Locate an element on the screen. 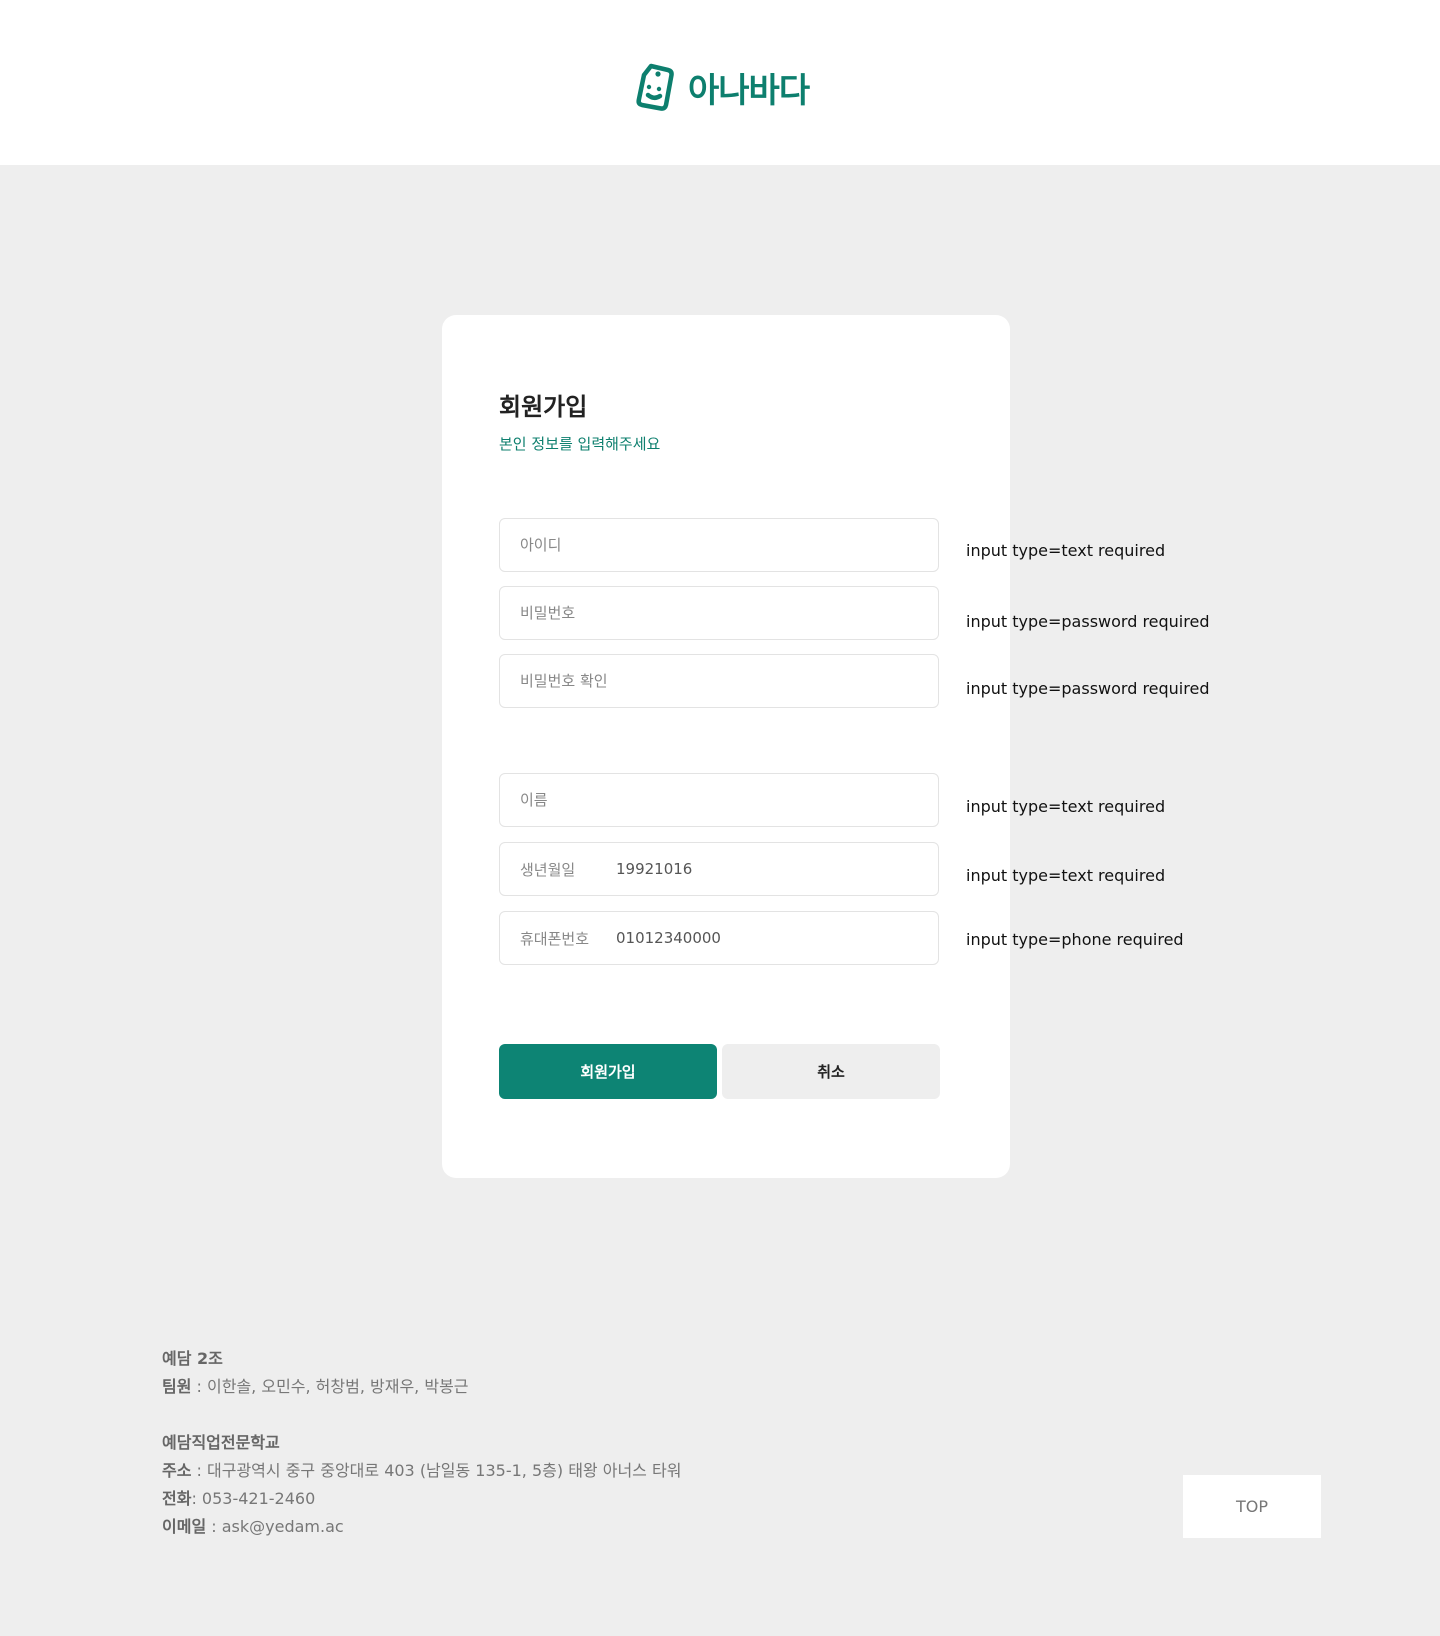  phone-label: 전화 is located at coordinates (177, 1498).